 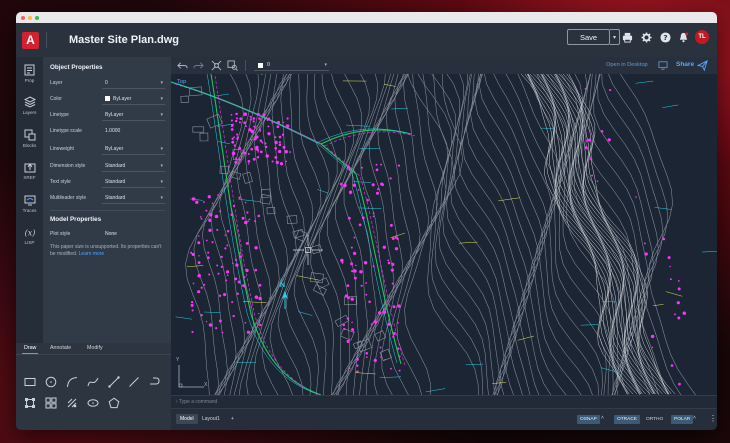 I want to click on close-window-dot, so click(x=23, y=17).